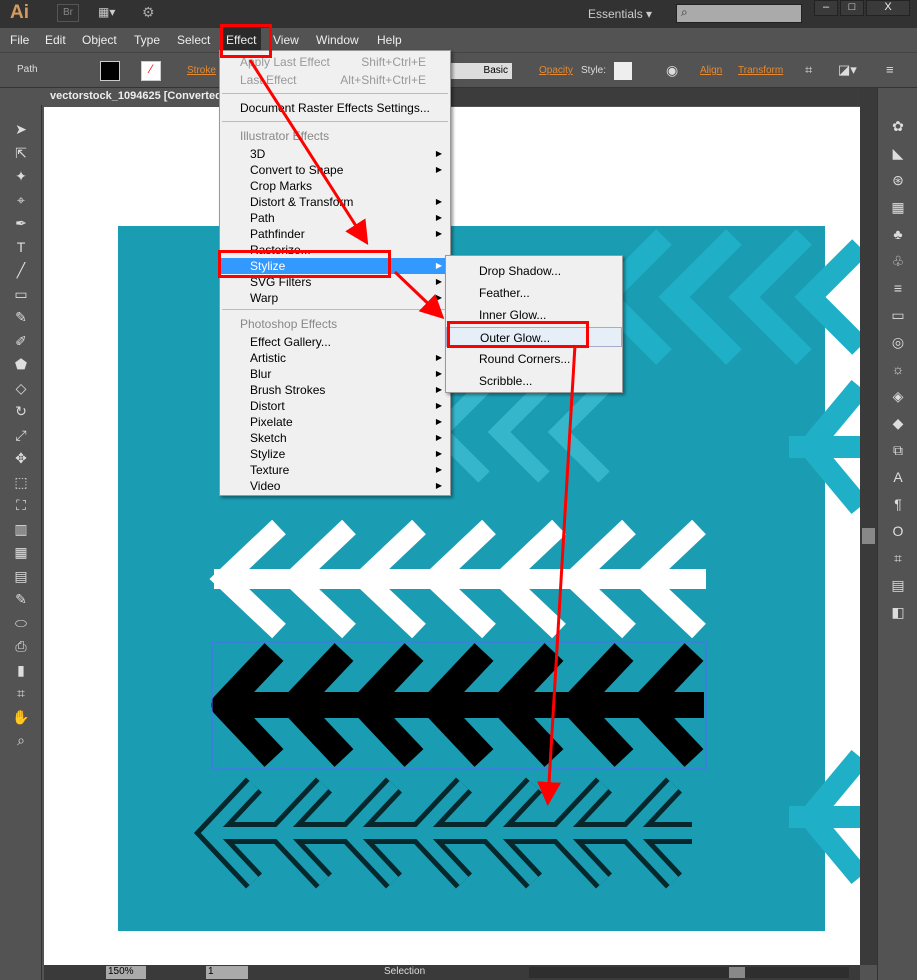 Image resolution: width=917 pixels, height=980 pixels. I want to click on menu-select: Select, so click(193, 40).